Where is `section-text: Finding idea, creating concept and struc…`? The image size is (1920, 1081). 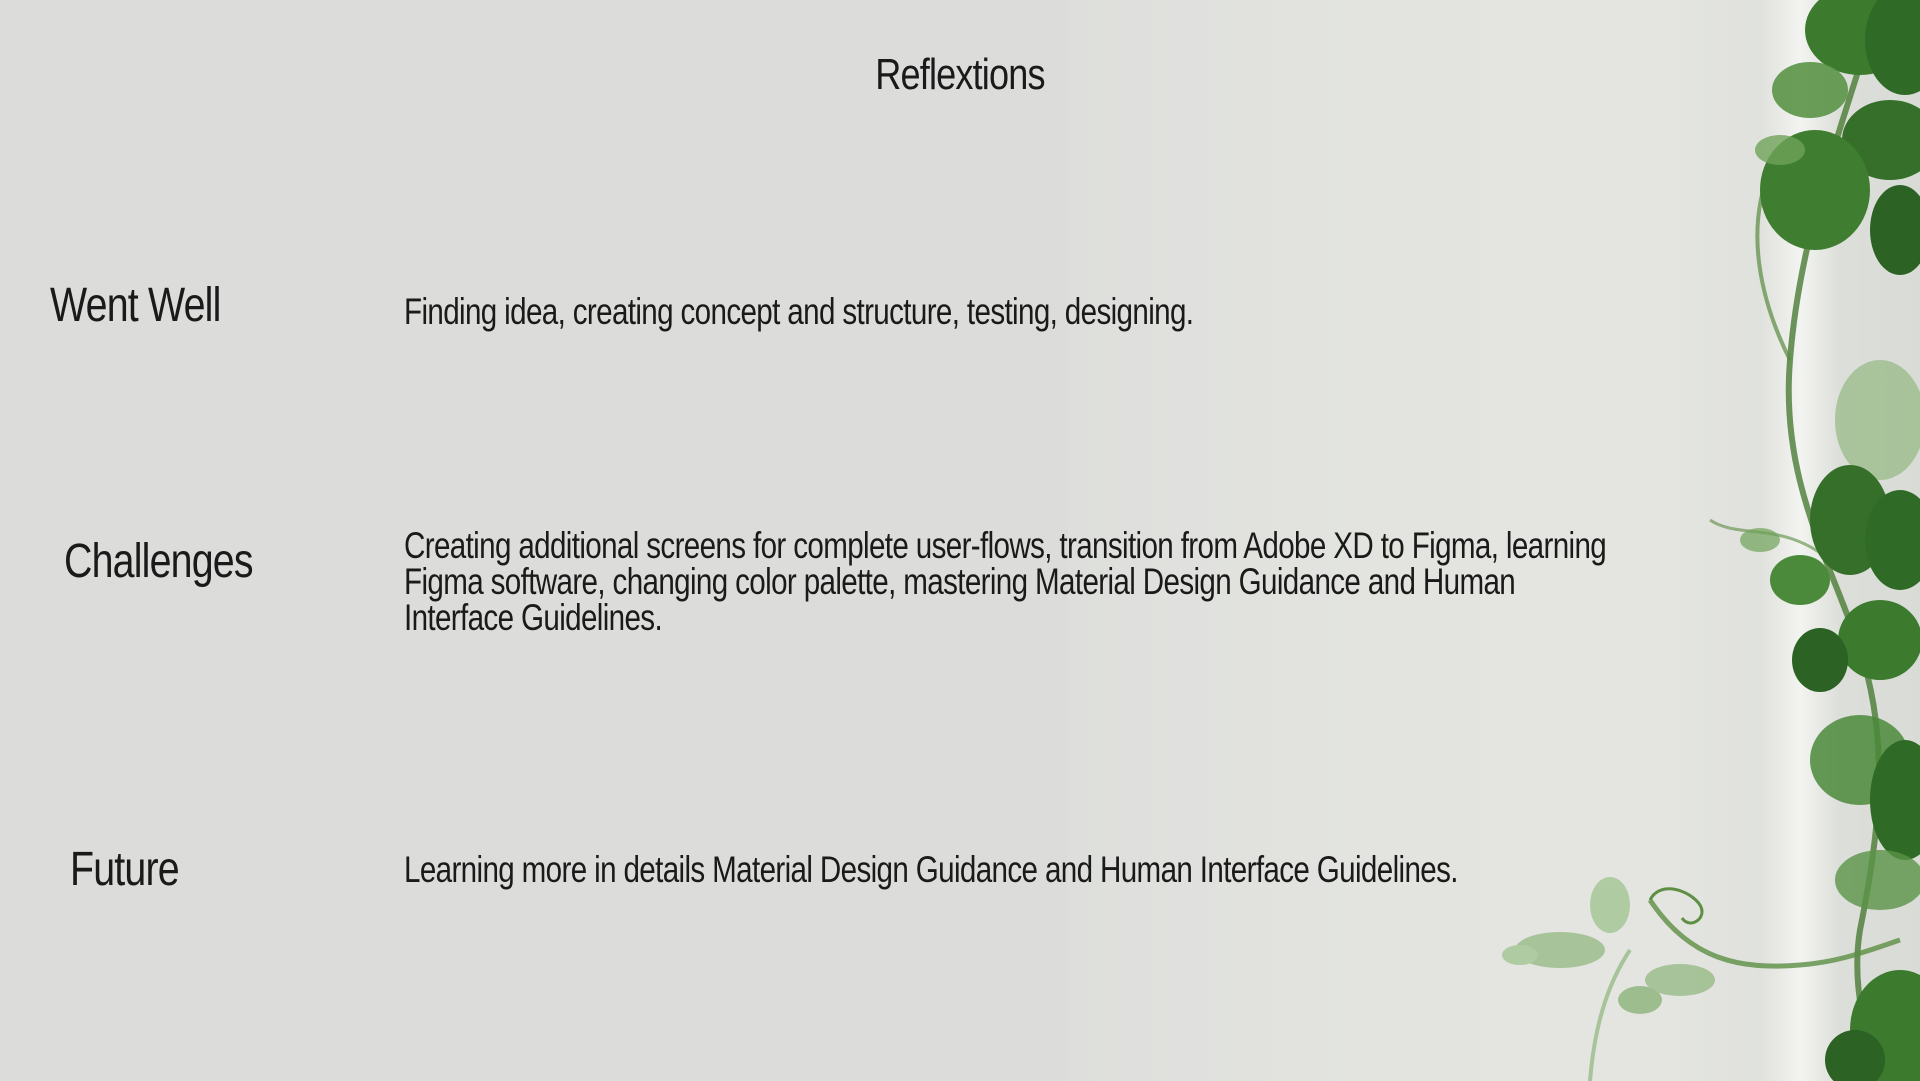 section-text: Finding idea, creating concept and struc… is located at coordinates (799, 311).